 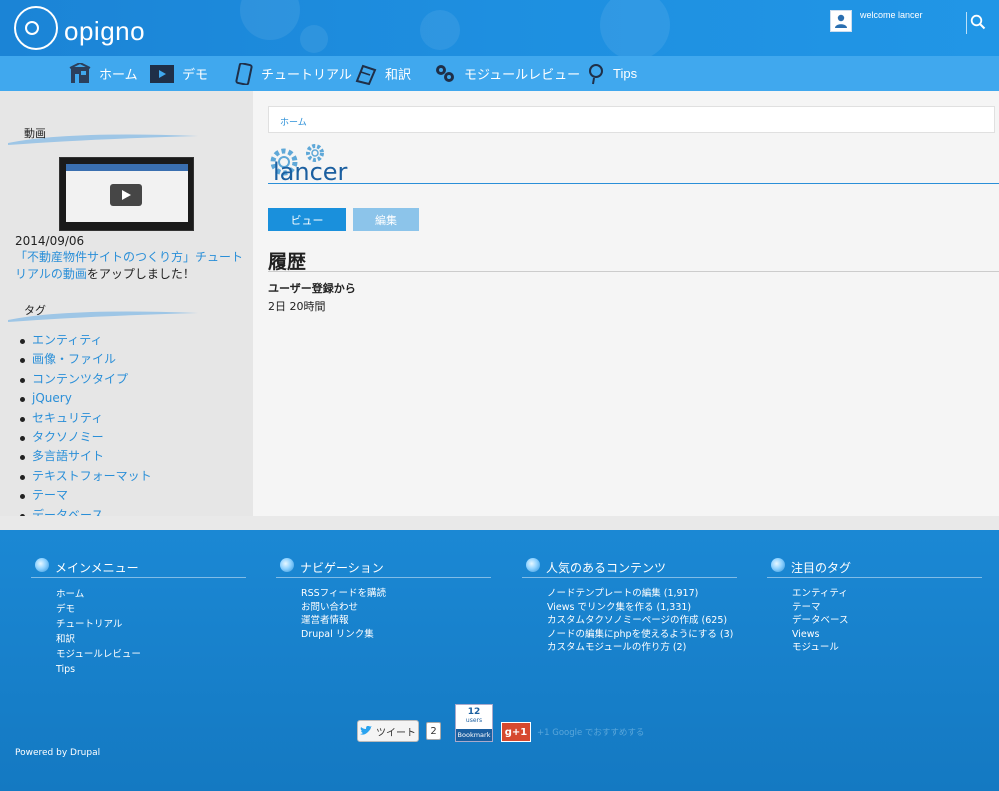 I want to click on breadcrumb: ホーム, so click(x=631, y=119).